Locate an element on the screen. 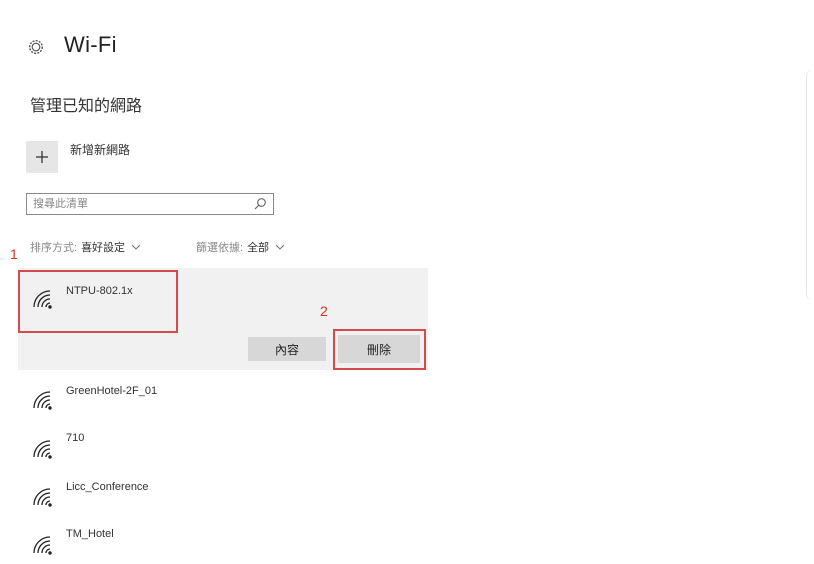  network-name: GreenHotel-2F_01 is located at coordinates (112, 391).